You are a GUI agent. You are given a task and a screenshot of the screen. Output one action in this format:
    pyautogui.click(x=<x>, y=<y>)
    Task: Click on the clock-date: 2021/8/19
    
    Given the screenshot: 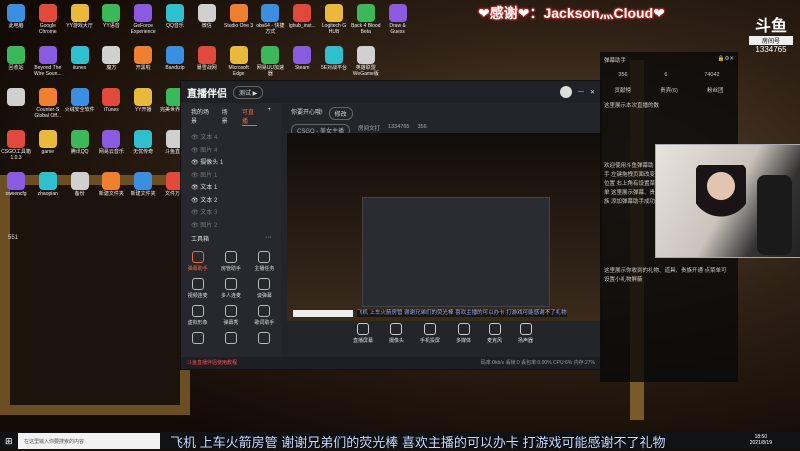 What is the action you would take?
    pyautogui.click(x=760, y=443)
    